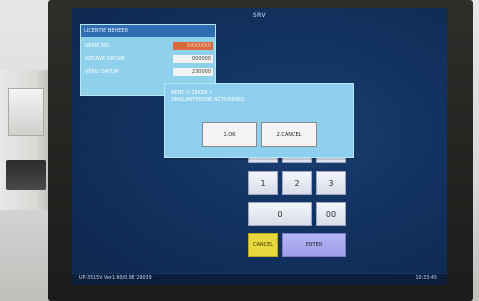  What do you see at coordinates (97, 46) in the screenshot?
I see `licence-label: SERIE NO` at bounding box center [97, 46].